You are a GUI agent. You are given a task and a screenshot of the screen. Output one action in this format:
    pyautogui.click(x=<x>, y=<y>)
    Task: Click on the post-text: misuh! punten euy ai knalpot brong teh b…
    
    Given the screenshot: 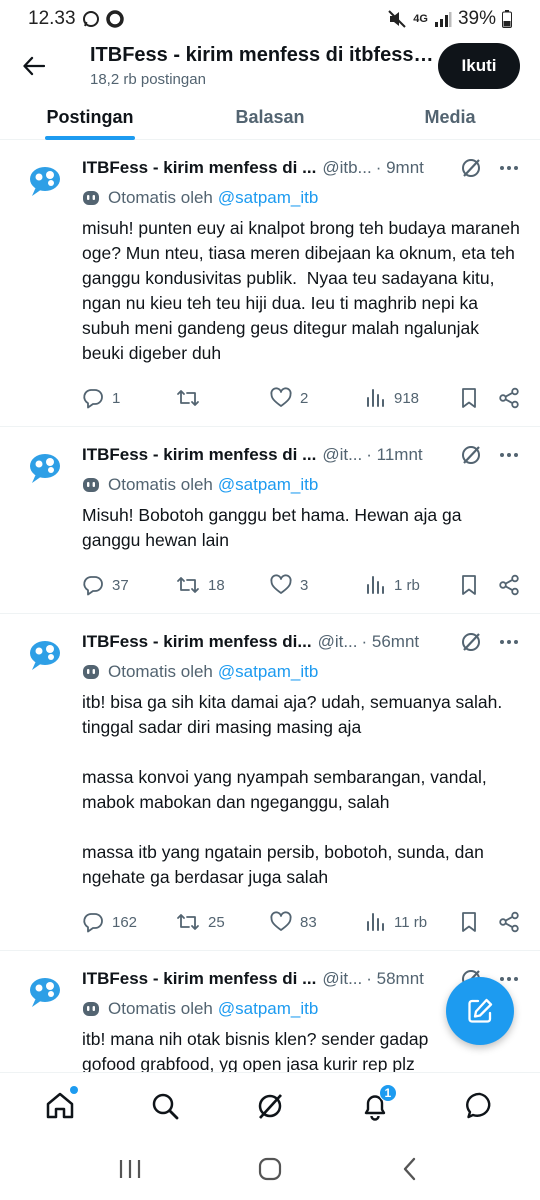 What is the action you would take?
    pyautogui.click(x=303, y=290)
    